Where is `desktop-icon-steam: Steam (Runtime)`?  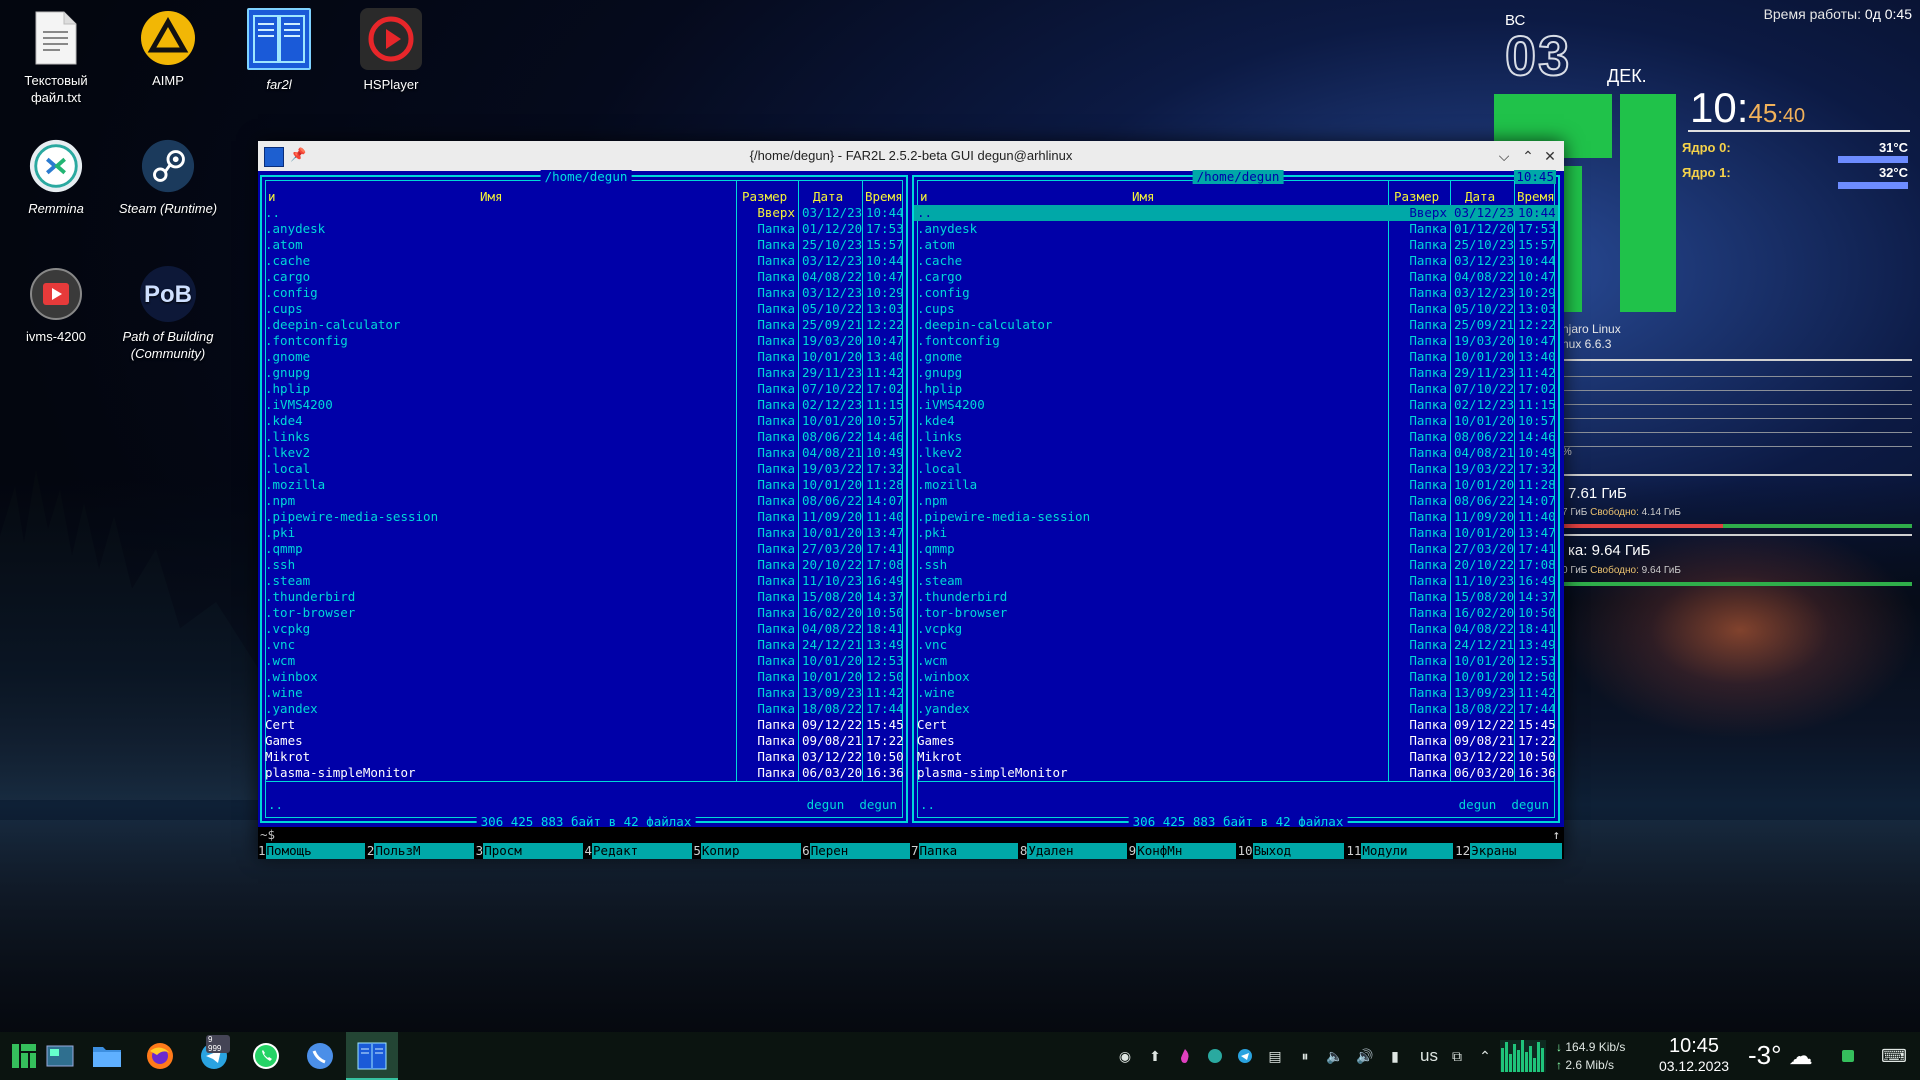 desktop-icon-steam: Steam (Runtime) is located at coordinates (168, 177).